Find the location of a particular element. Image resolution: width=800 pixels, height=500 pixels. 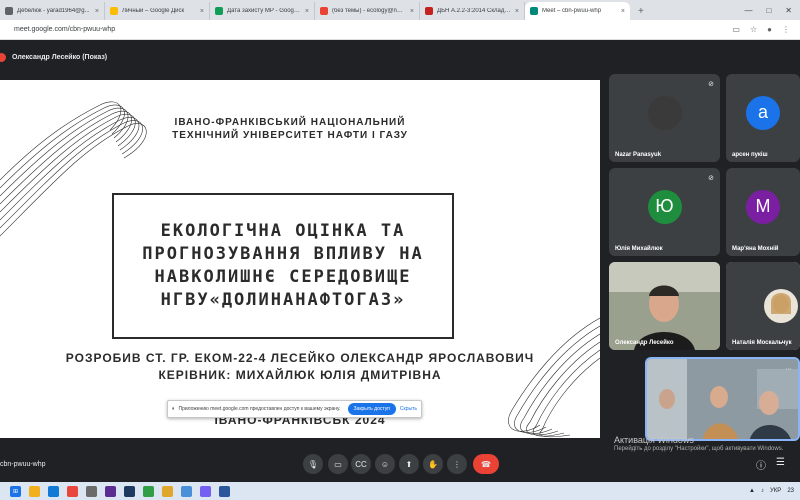

present-button: ⬆ is located at coordinates (409, 464).